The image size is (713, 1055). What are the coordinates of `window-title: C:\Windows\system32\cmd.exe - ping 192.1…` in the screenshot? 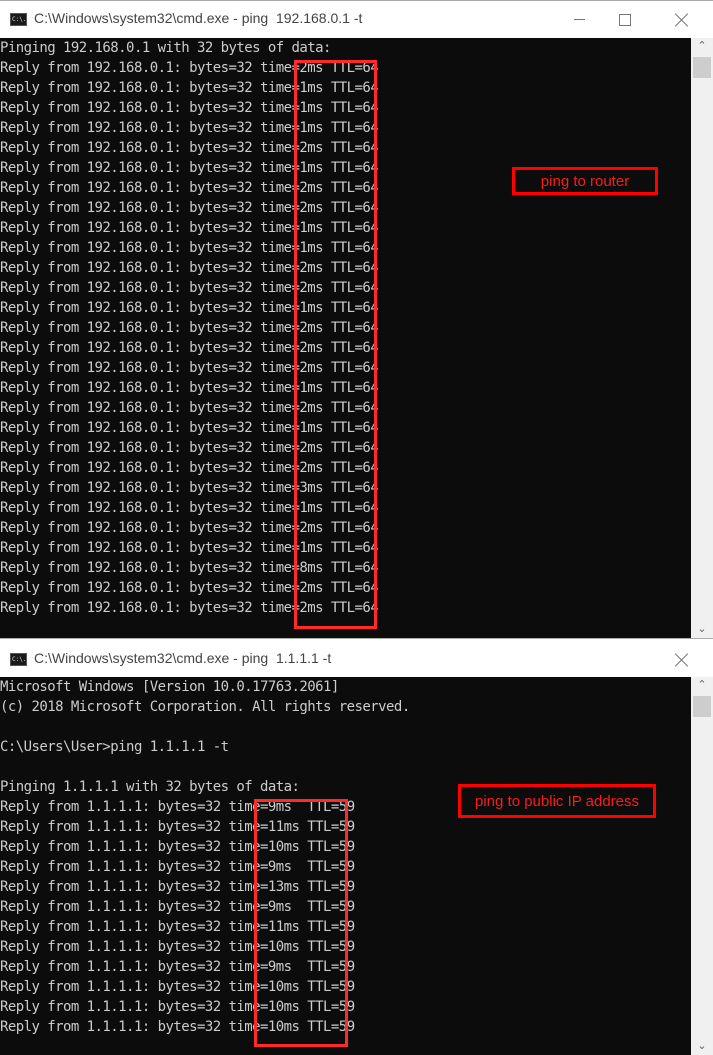 It's located at (198, 18).